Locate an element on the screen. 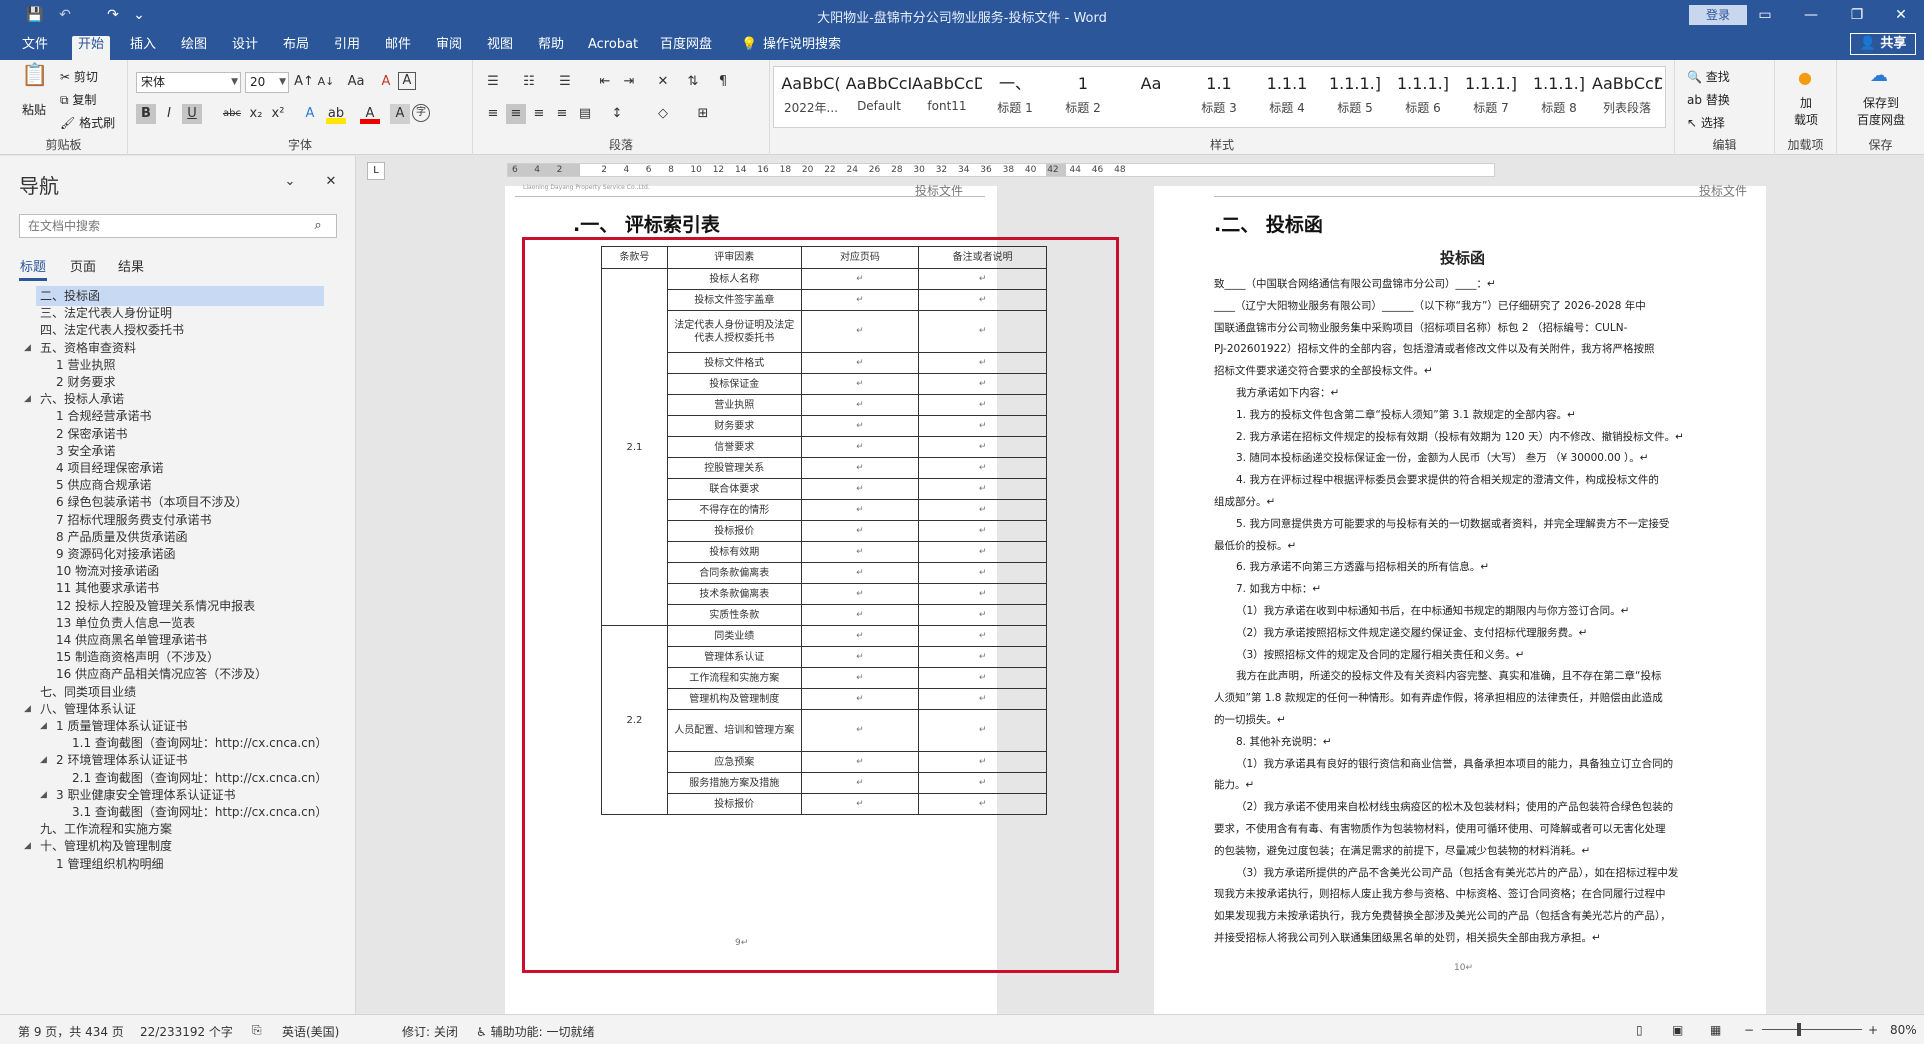 The height and width of the screenshot is (1044, 1924). find-button: 🔍 查找 is located at coordinates (1708, 76).